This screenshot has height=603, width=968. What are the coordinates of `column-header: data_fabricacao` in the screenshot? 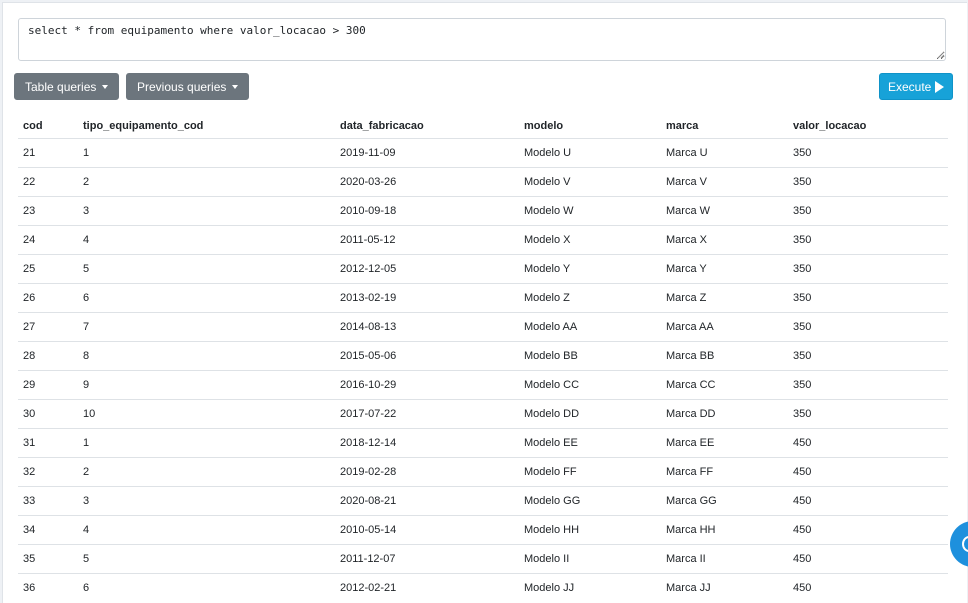 It's located at (427, 126).